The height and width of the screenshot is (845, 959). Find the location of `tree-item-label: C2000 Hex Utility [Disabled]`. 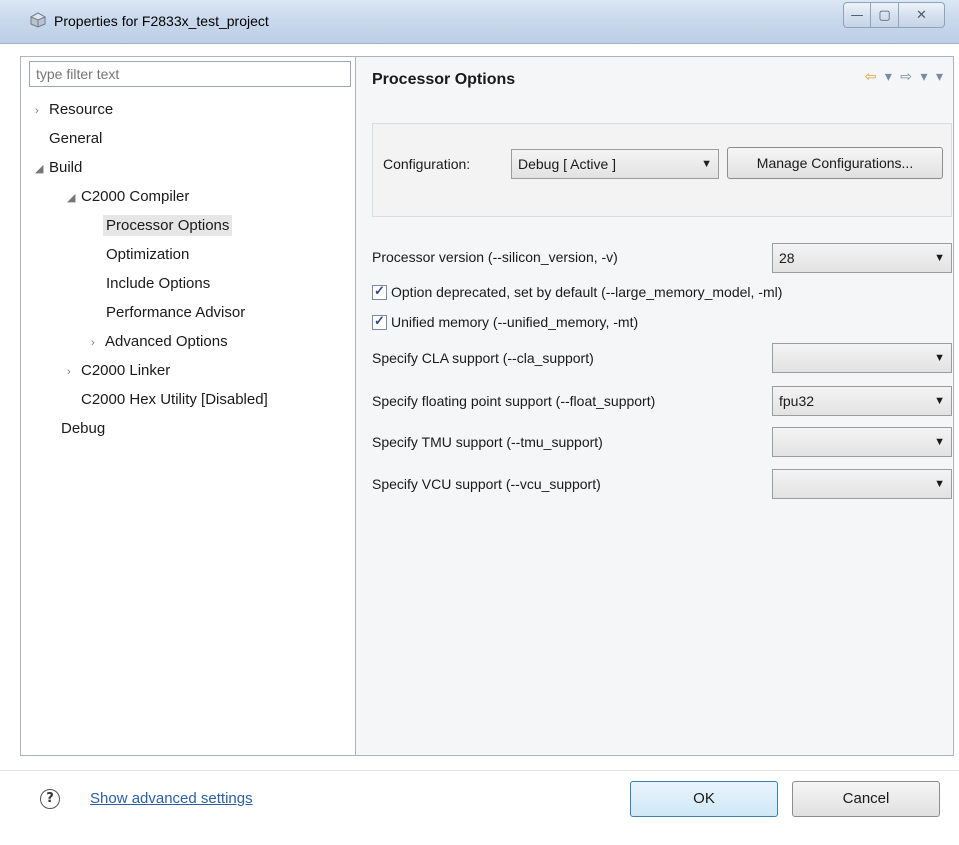

tree-item-label: C2000 Hex Utility [Disabled] is located at coordinates (174, 399).